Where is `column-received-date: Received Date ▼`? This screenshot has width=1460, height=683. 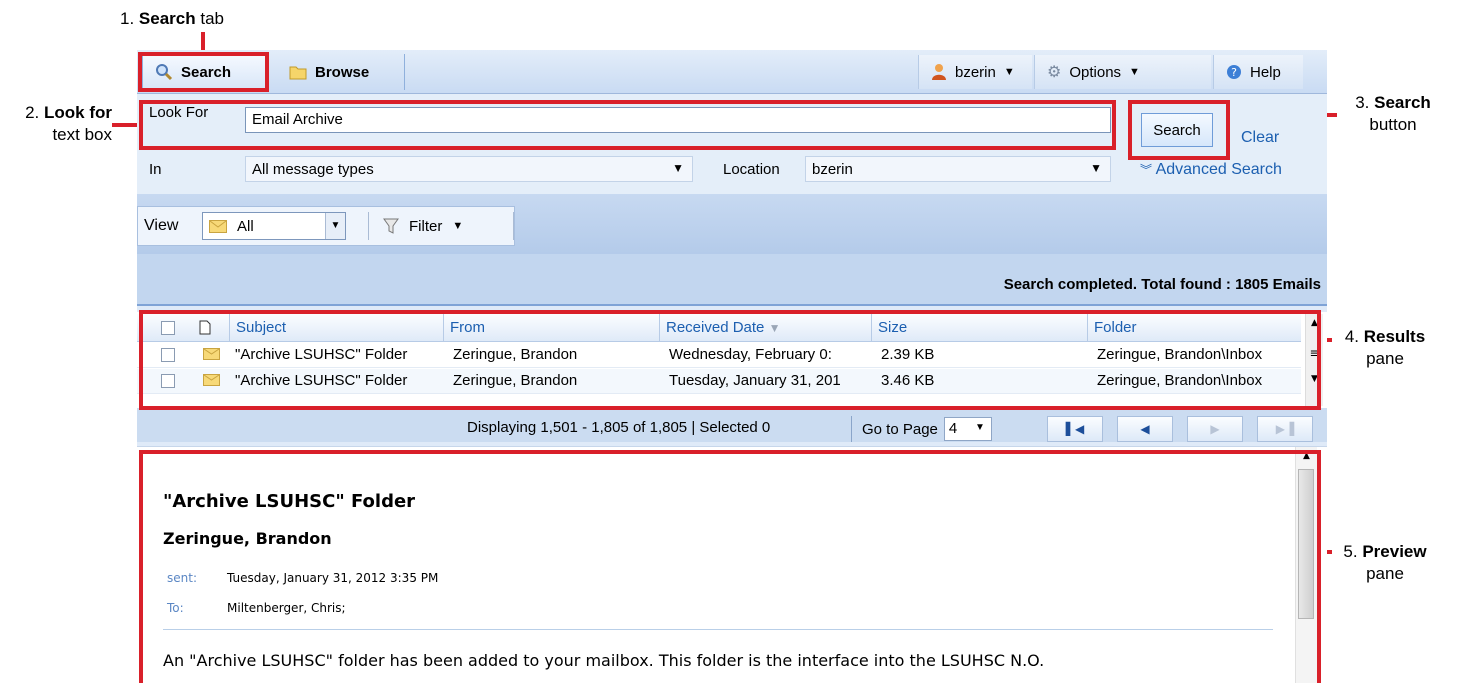 column-received-date: Received Date ▼ is located at coordinates (765, 328).